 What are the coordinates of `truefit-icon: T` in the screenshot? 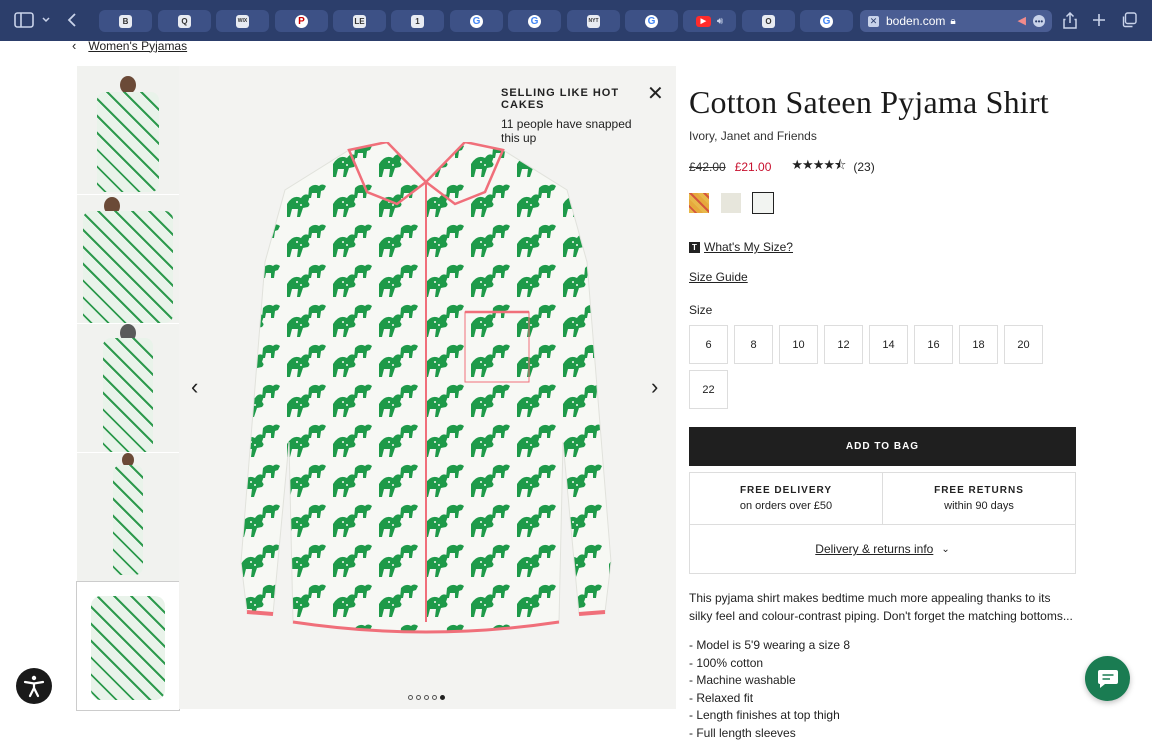 It's located at (694, 247).